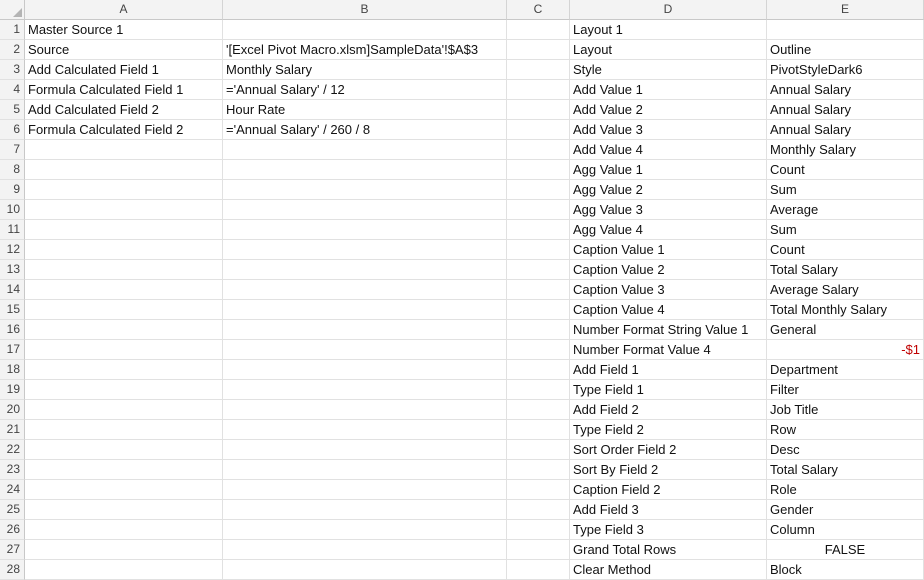  Describe the element at coordinates (538, 310) in the screenshot. I see `cell-c15` at that location.